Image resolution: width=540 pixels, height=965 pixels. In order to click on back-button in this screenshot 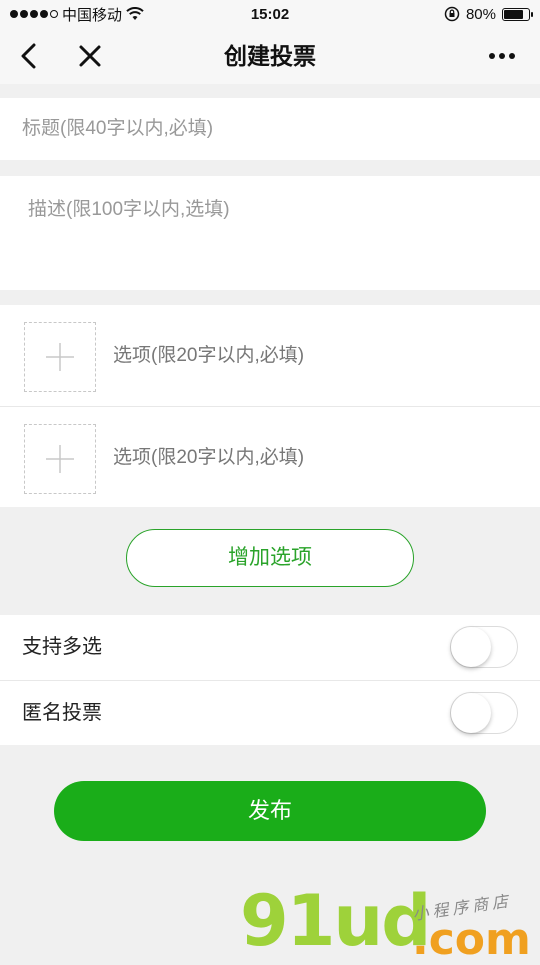, I will do `click(29, 56)`.